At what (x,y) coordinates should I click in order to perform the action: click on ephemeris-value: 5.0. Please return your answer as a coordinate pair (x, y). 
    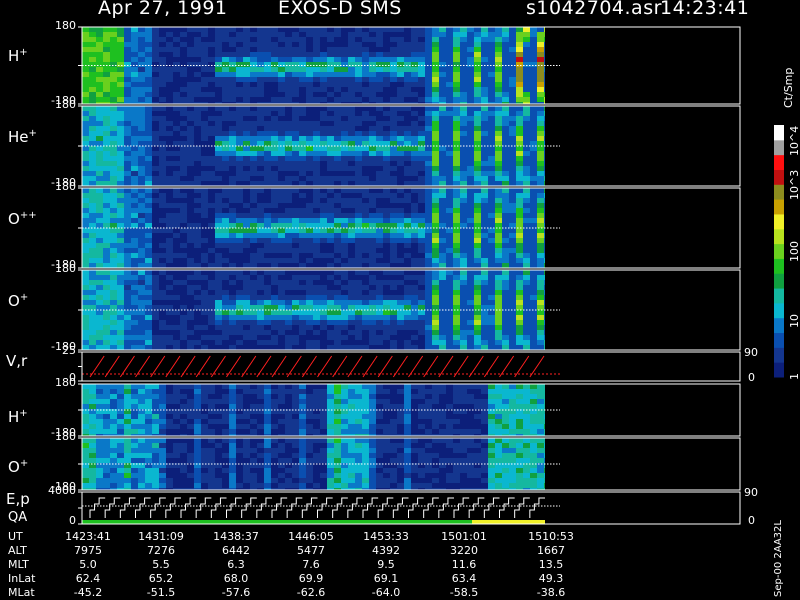
    Looking at the image, I should click on (88, 564).